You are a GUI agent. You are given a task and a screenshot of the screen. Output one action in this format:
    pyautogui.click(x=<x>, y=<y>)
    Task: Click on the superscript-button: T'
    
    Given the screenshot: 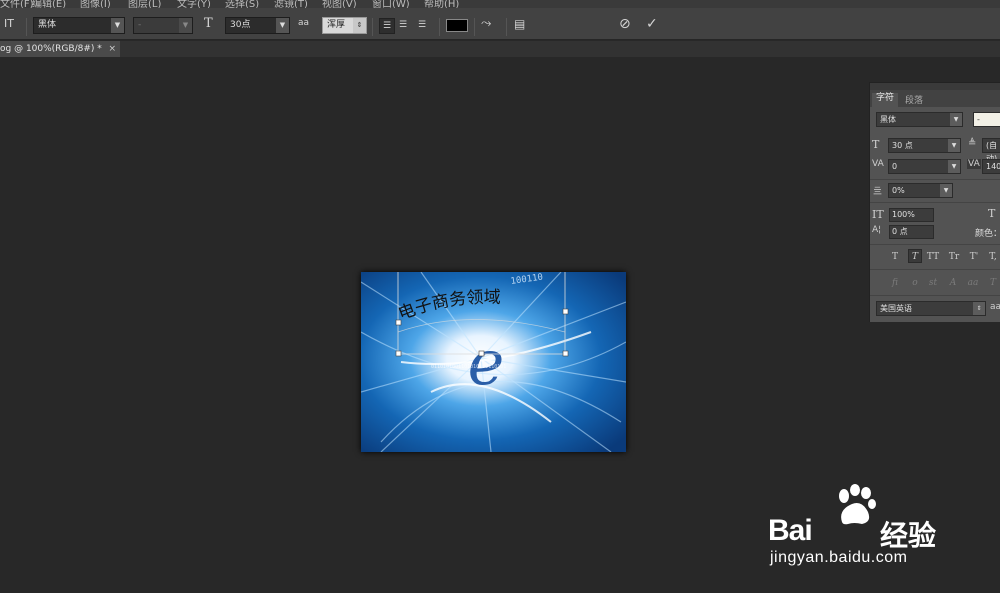 What is the action you would take?
    pyautogui.click(x=974, y=257)
    